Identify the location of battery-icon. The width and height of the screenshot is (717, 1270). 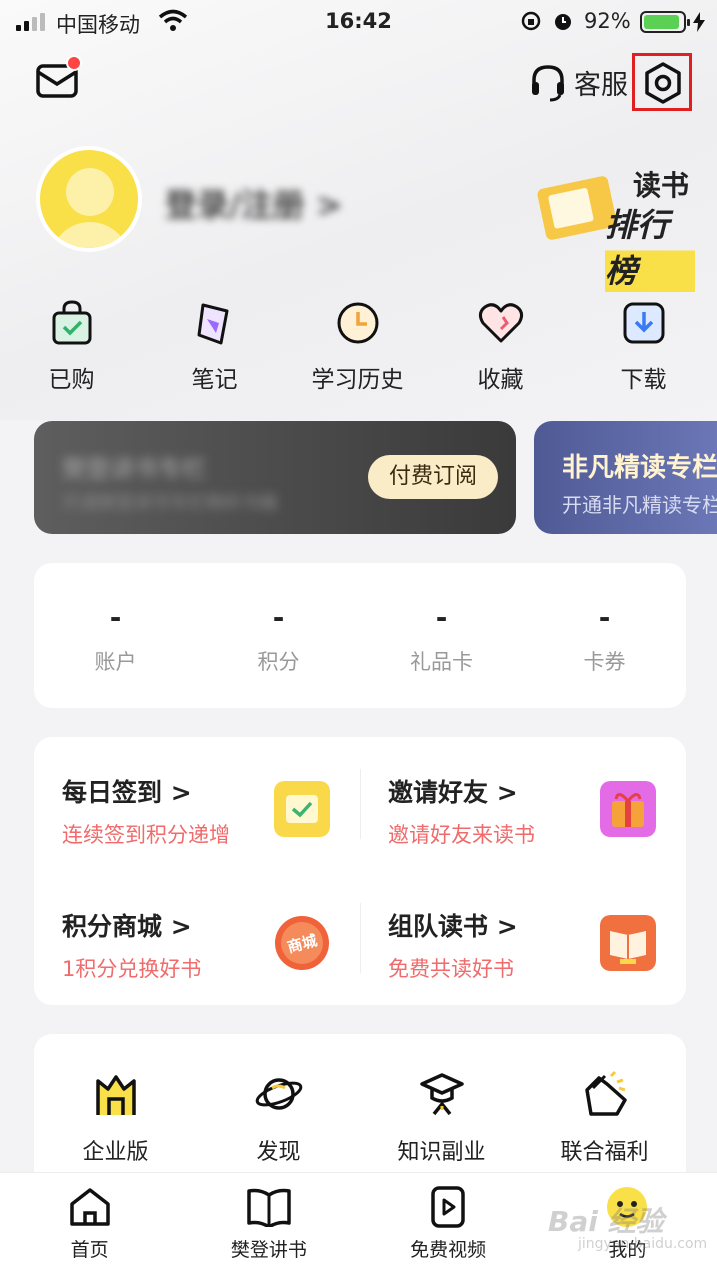
(665, 22).